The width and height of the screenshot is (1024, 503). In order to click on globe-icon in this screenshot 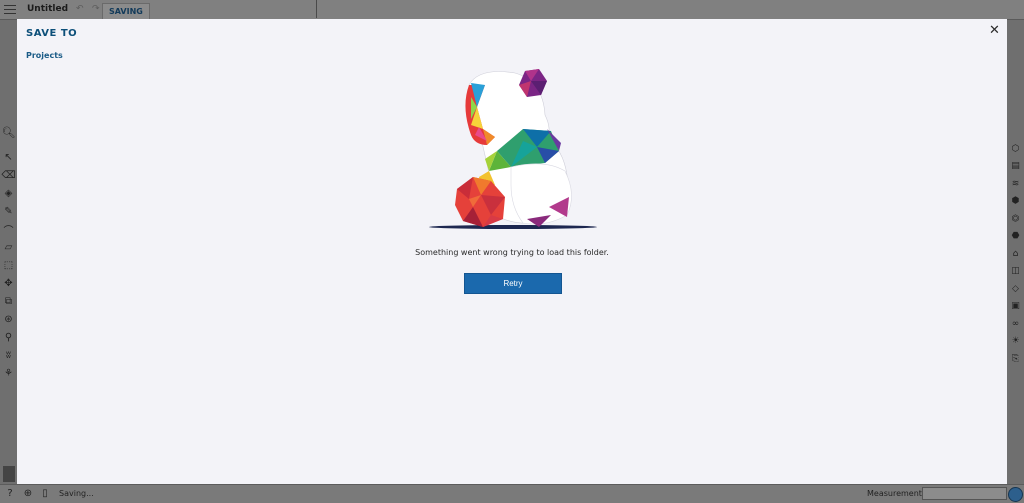, I will do `click(1015, 494)`.